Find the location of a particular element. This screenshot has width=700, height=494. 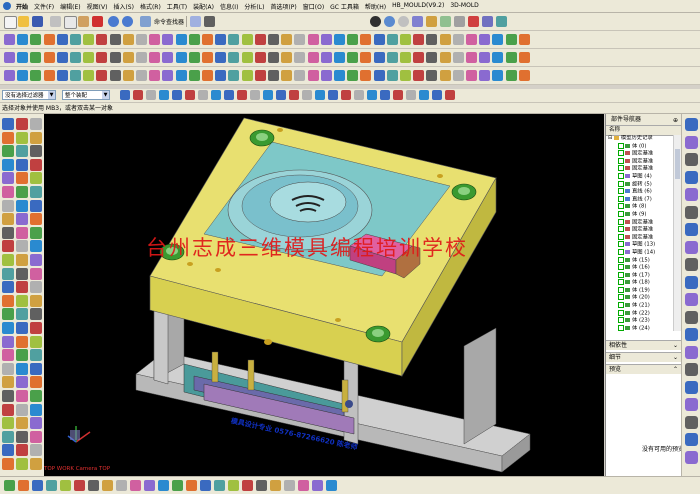

menu-item: 帮助(H) is located at coordinates (375, 6).